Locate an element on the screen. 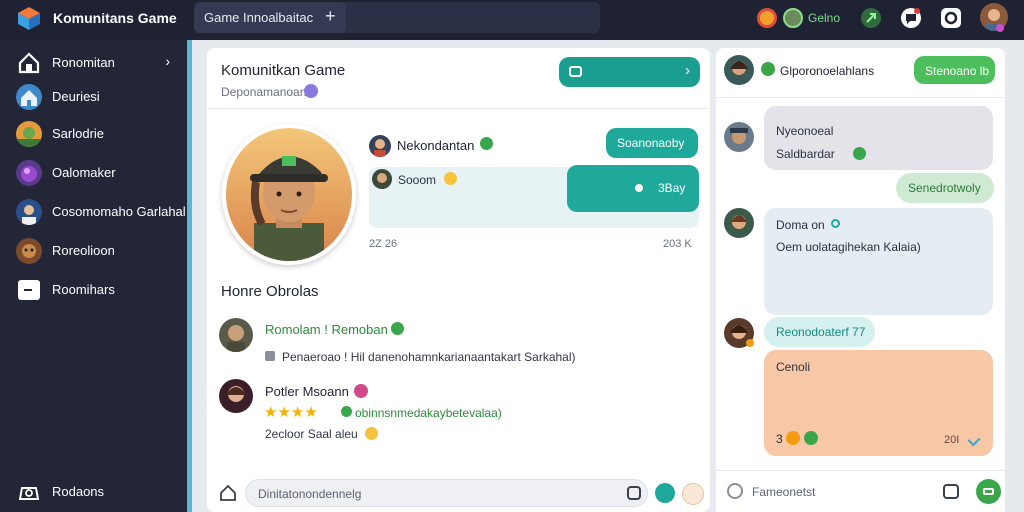 This screenshot has width=1024, height=512. sidebar-item-label: Ronomitan is located at coordinates (83, 62).